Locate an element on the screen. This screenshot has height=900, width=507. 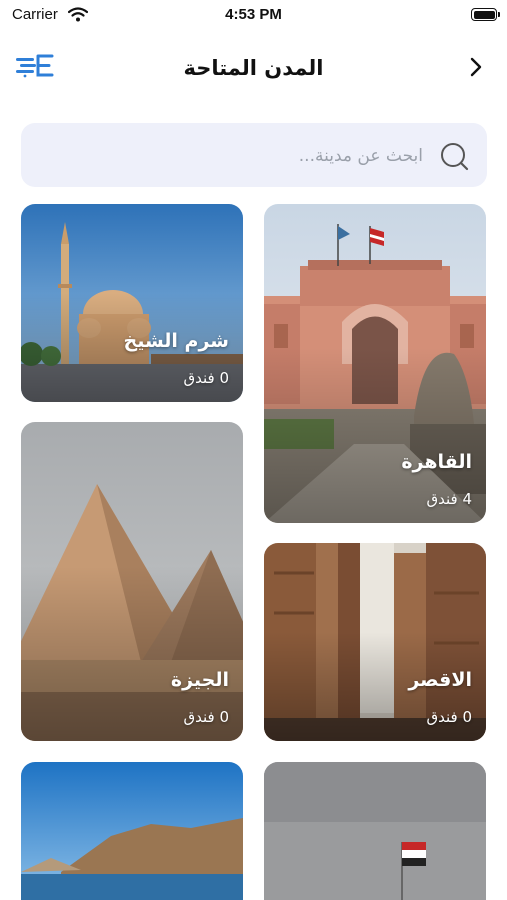
search-bar is located at coordinates (254, 155).